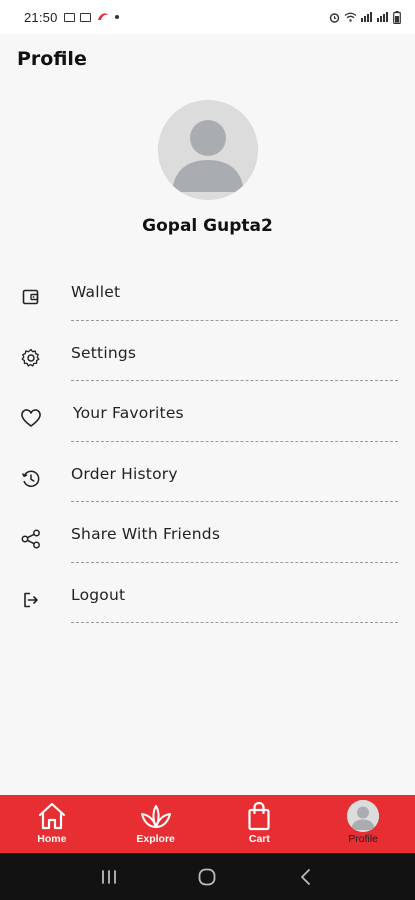 This screenshot has height=900, width=415. What do you see at coordinates (96, 292) in the screenshot?
I see `menu-item-label: Wallet` at bounding box center [96, 292].